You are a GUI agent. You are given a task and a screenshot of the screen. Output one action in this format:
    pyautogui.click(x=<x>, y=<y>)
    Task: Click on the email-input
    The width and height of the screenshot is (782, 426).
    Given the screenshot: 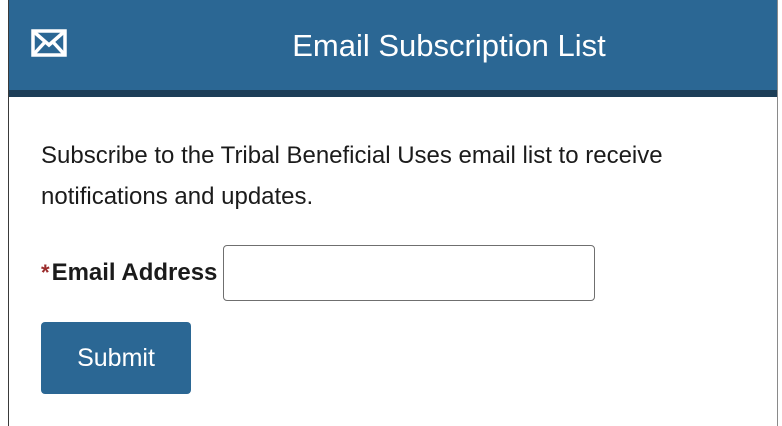 What is the action you would take?
    pyautogui.click(x=409, y=273)
    